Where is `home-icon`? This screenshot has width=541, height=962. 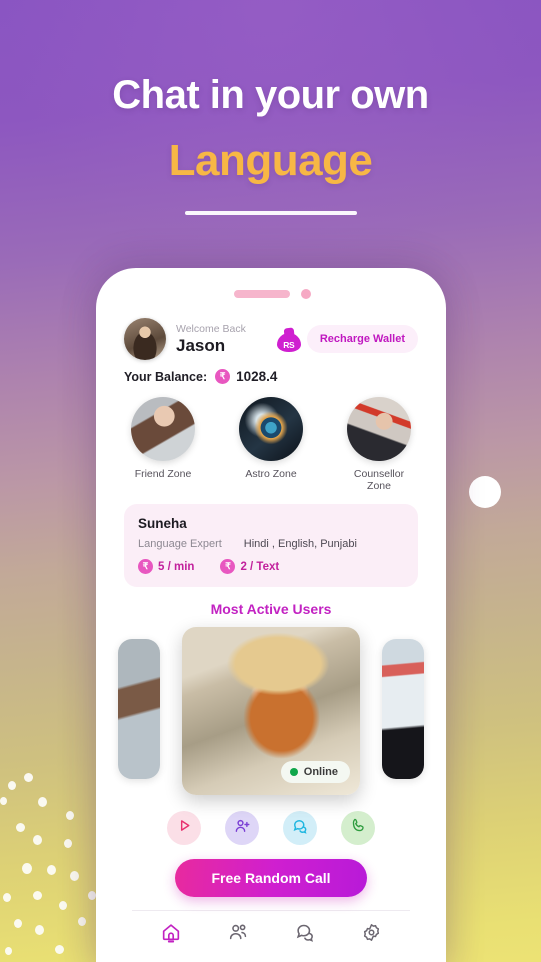 home-icon is located at coordinates (171, 934).